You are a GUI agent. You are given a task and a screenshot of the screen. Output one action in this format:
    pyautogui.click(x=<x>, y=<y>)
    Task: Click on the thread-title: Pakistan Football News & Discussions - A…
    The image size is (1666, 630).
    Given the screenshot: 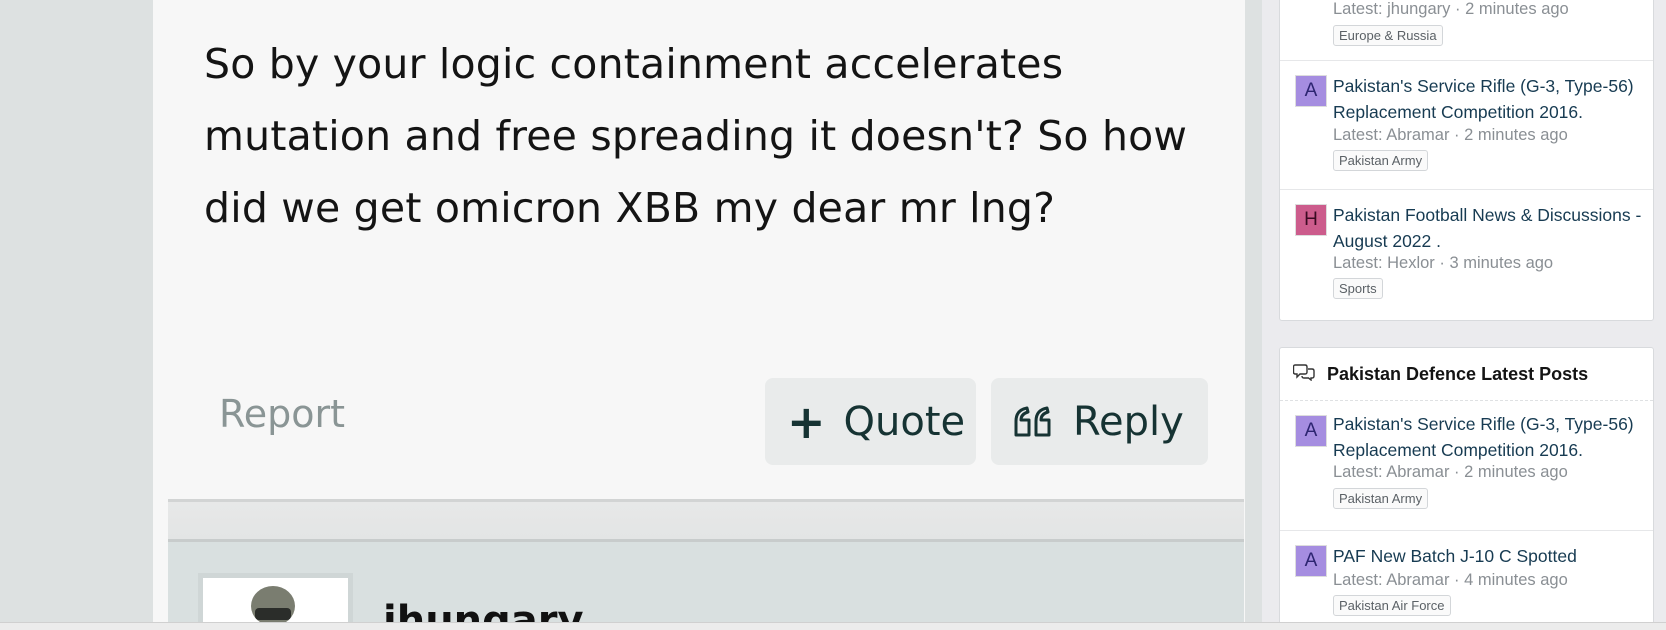 What is the action you would take?
    pyautogui.click(x=1490, y=228)
    